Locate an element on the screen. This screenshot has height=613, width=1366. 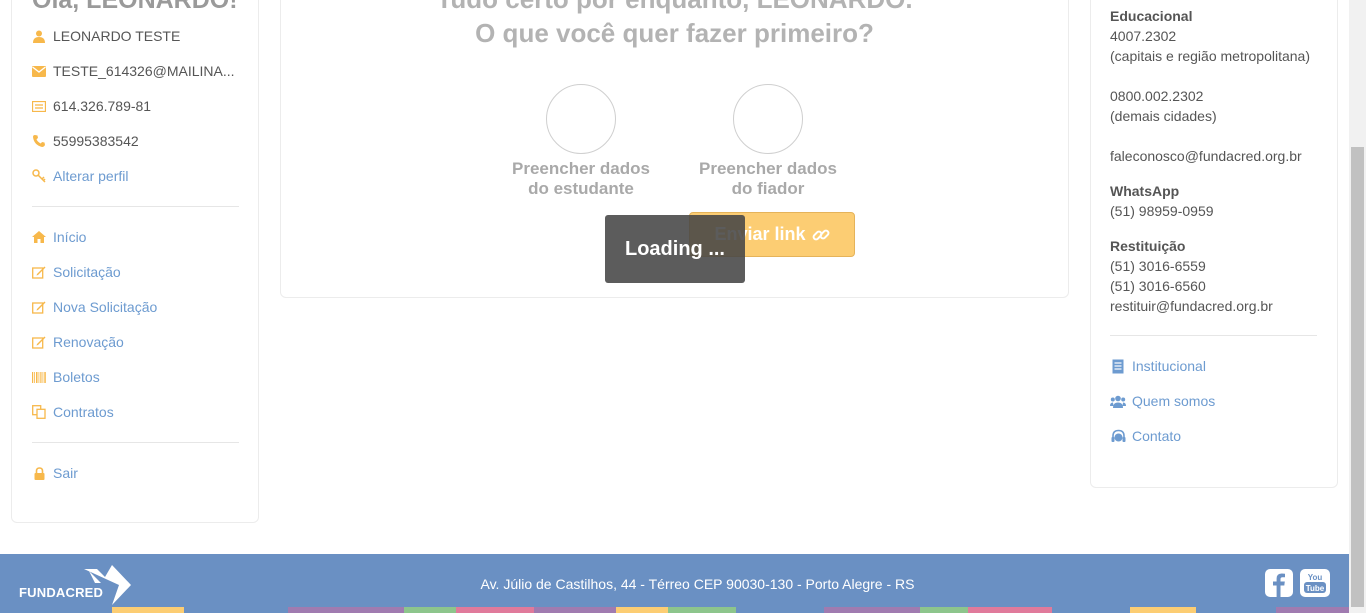
sidebar-item-nova-solicitacao: Nova Solicitação is located at coordinates (94, 307).